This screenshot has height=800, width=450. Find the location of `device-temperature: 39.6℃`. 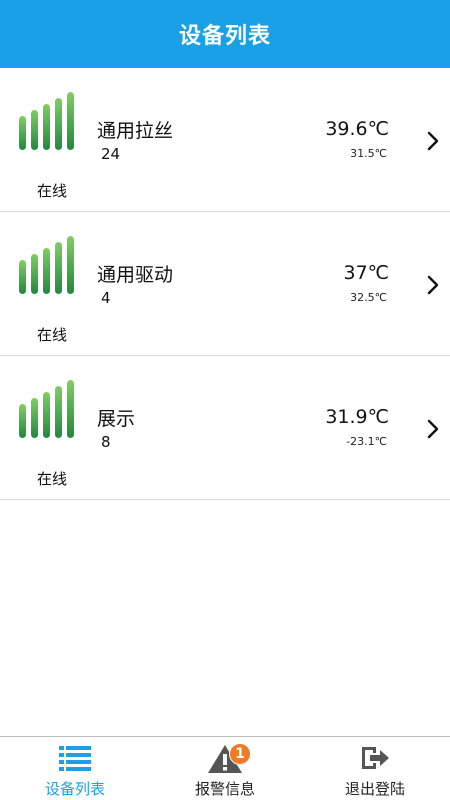

device-temperature: 39.6℃ is located at coordinates (357, 129).